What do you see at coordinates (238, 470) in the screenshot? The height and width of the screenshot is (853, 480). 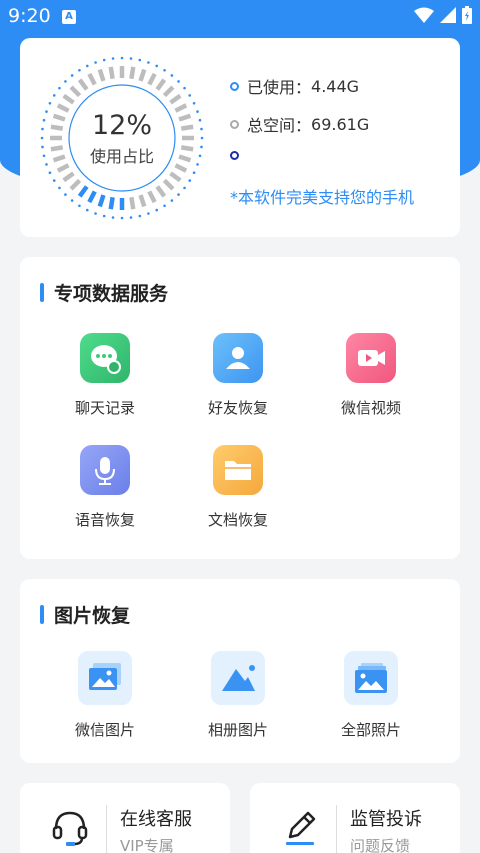 I see `folder-icon` at bounding box center [238, 470].